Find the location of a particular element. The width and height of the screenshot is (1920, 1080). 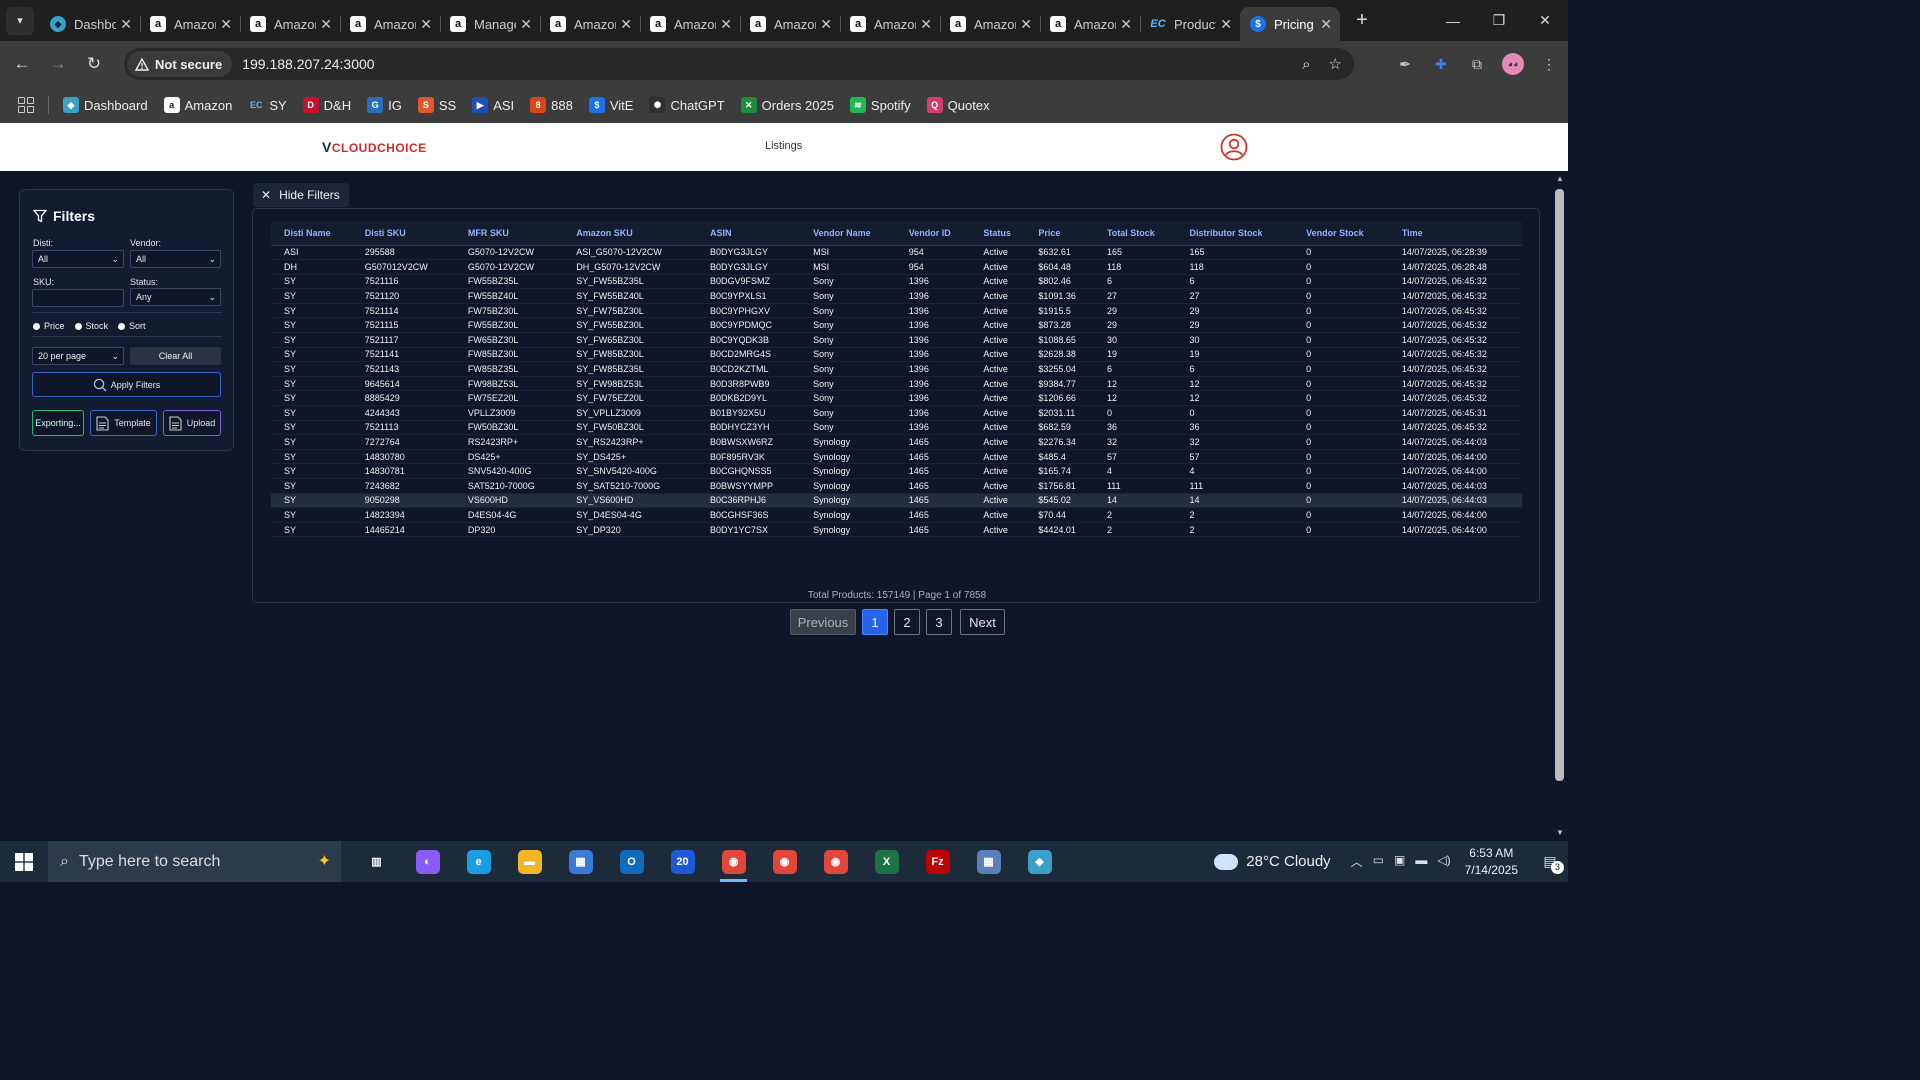

close-window-button: ✕ is located at coordinates (1545, 20).